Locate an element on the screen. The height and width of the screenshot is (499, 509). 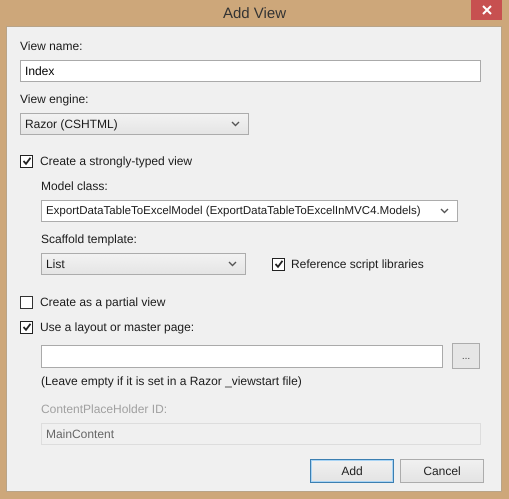
view-engine-dropdown: Razor (CSHTML) is located at coordinates (134, 124).